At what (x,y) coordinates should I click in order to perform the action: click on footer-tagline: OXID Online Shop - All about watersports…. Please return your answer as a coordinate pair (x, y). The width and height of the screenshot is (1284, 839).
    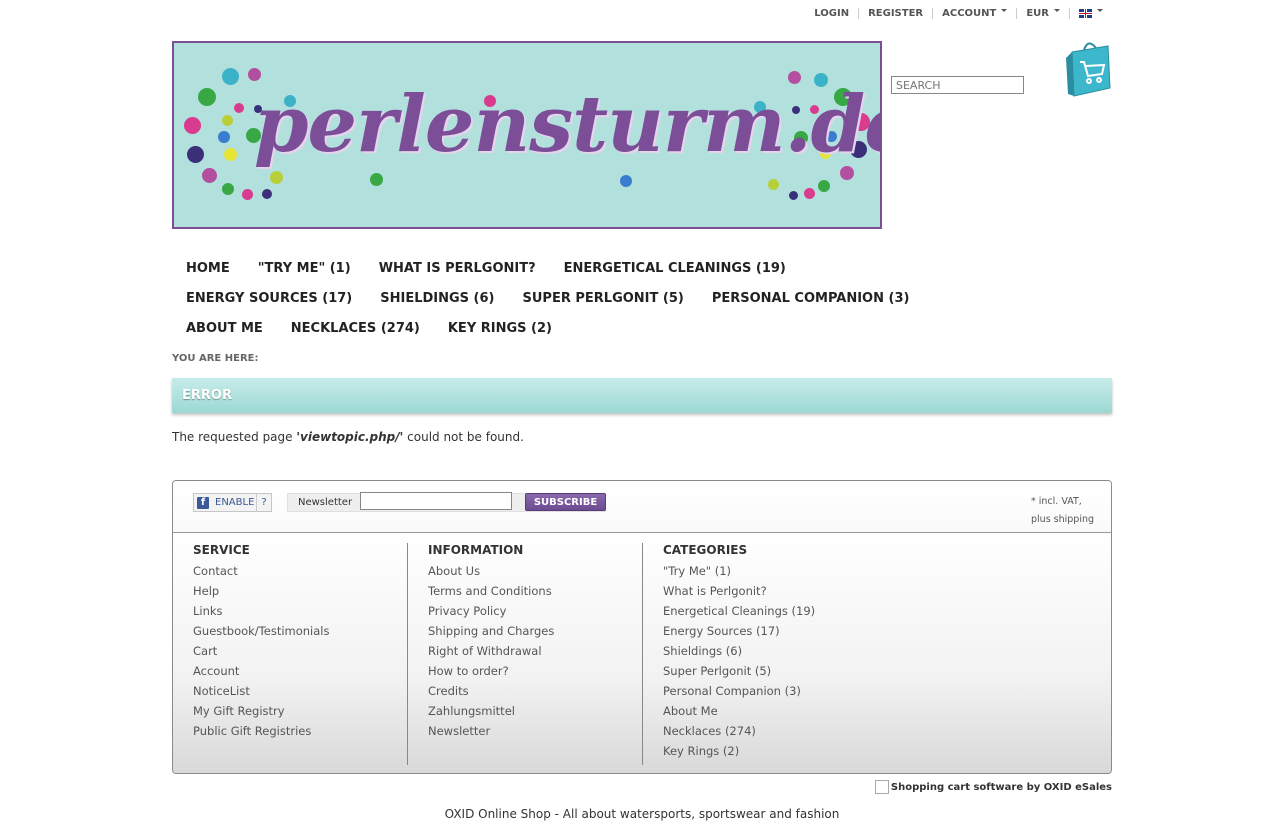
    Looking at the image, I should click on (642, 814).